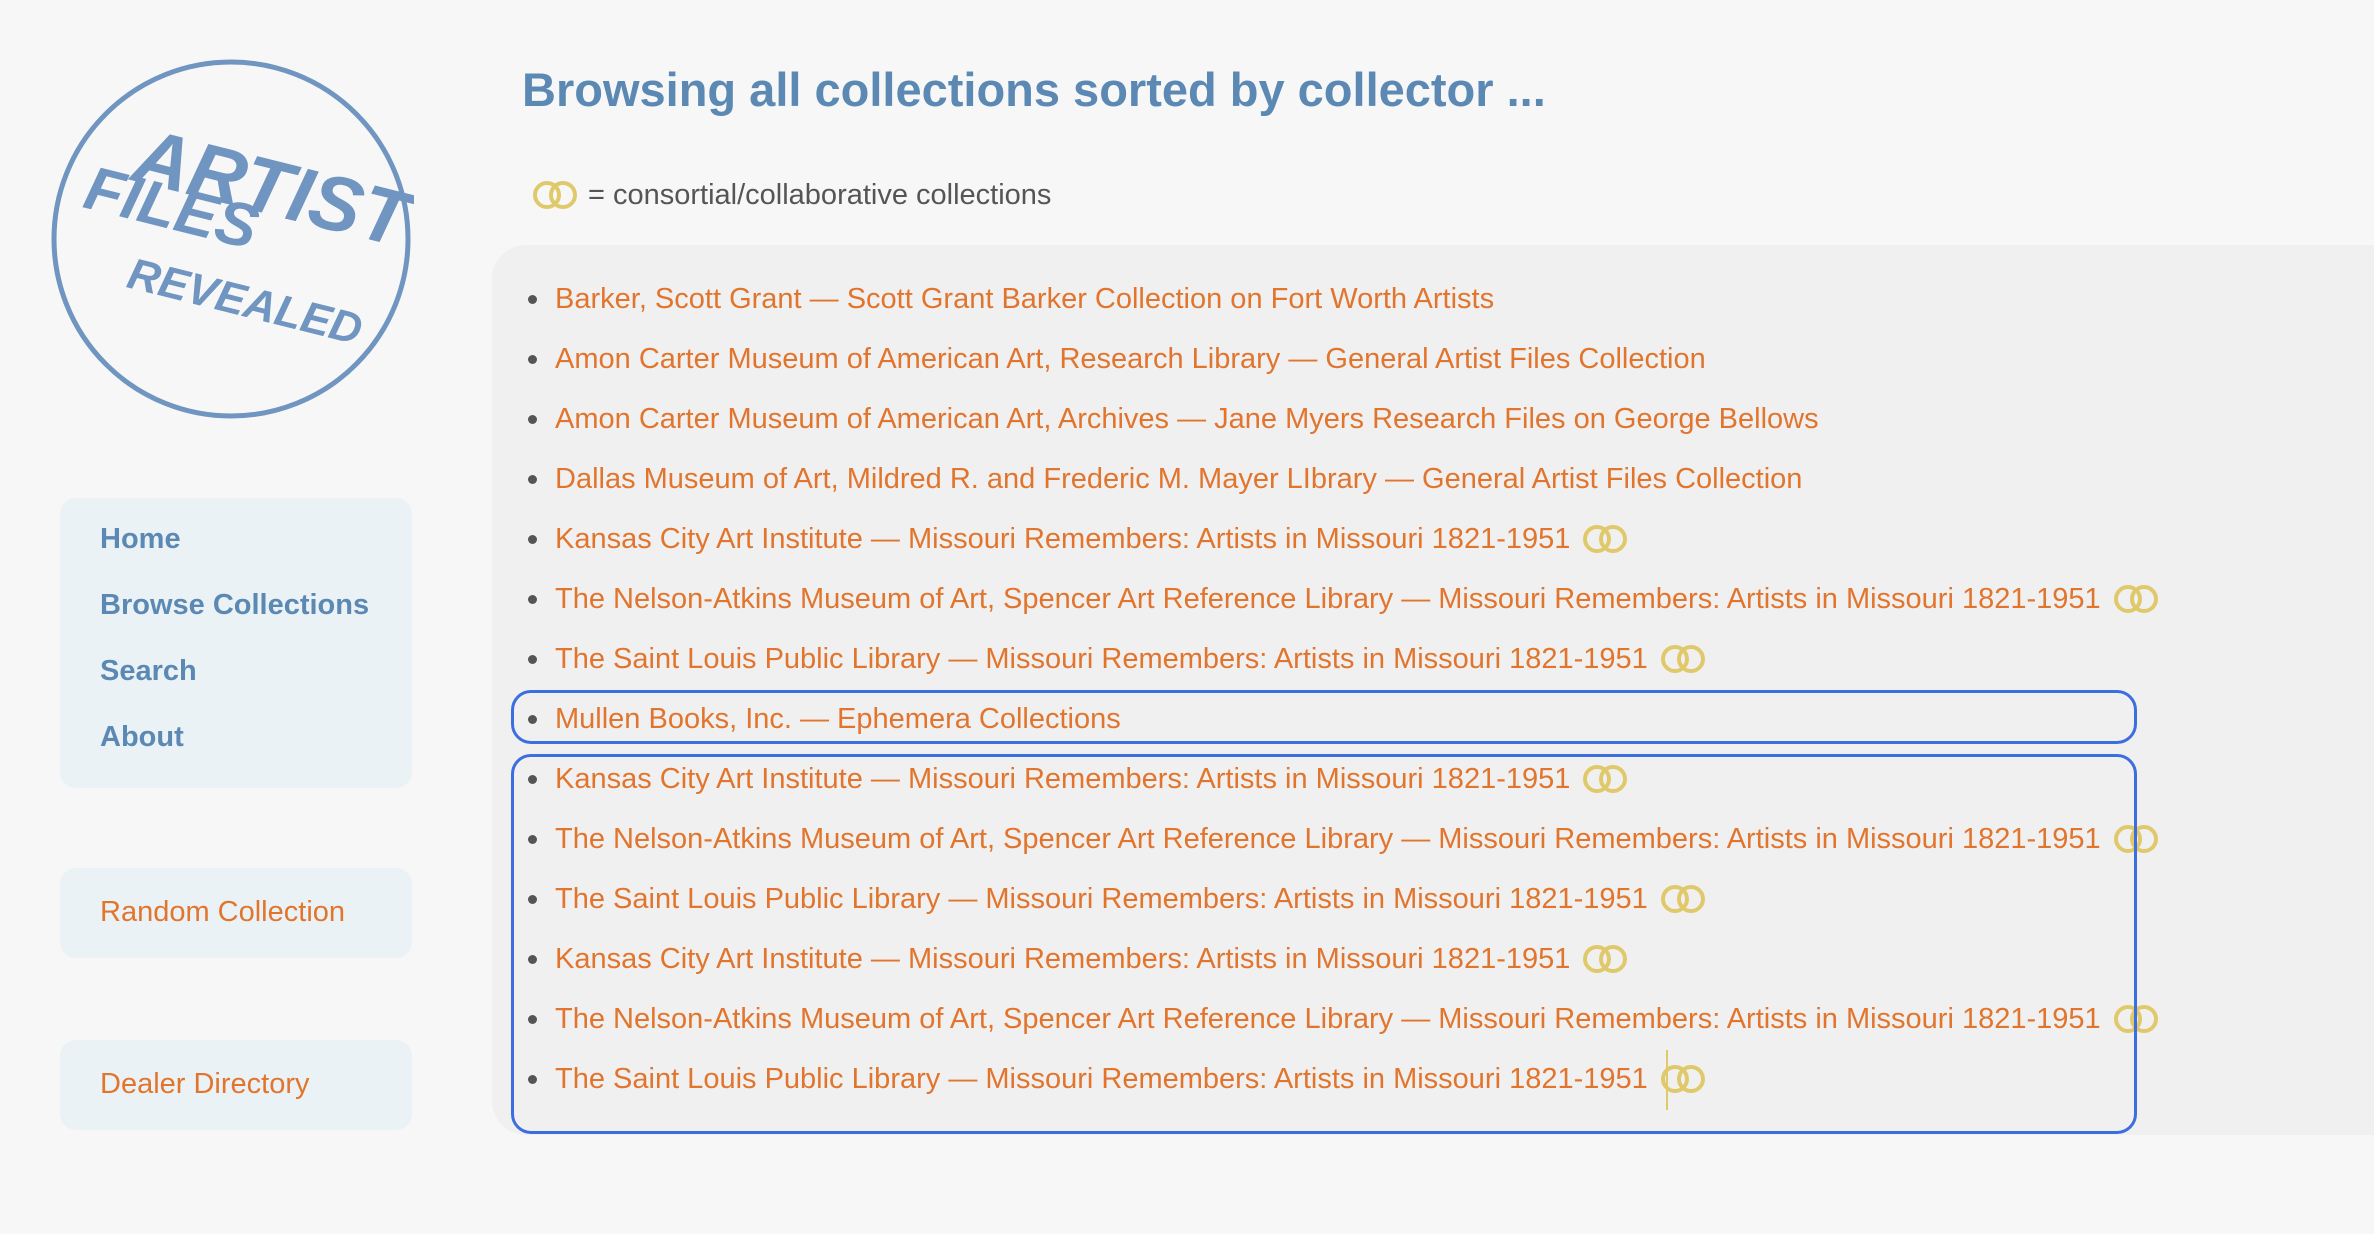 The image size is (2374, 1234). I want to click on nav-home-link: Home, so click(140, 539).